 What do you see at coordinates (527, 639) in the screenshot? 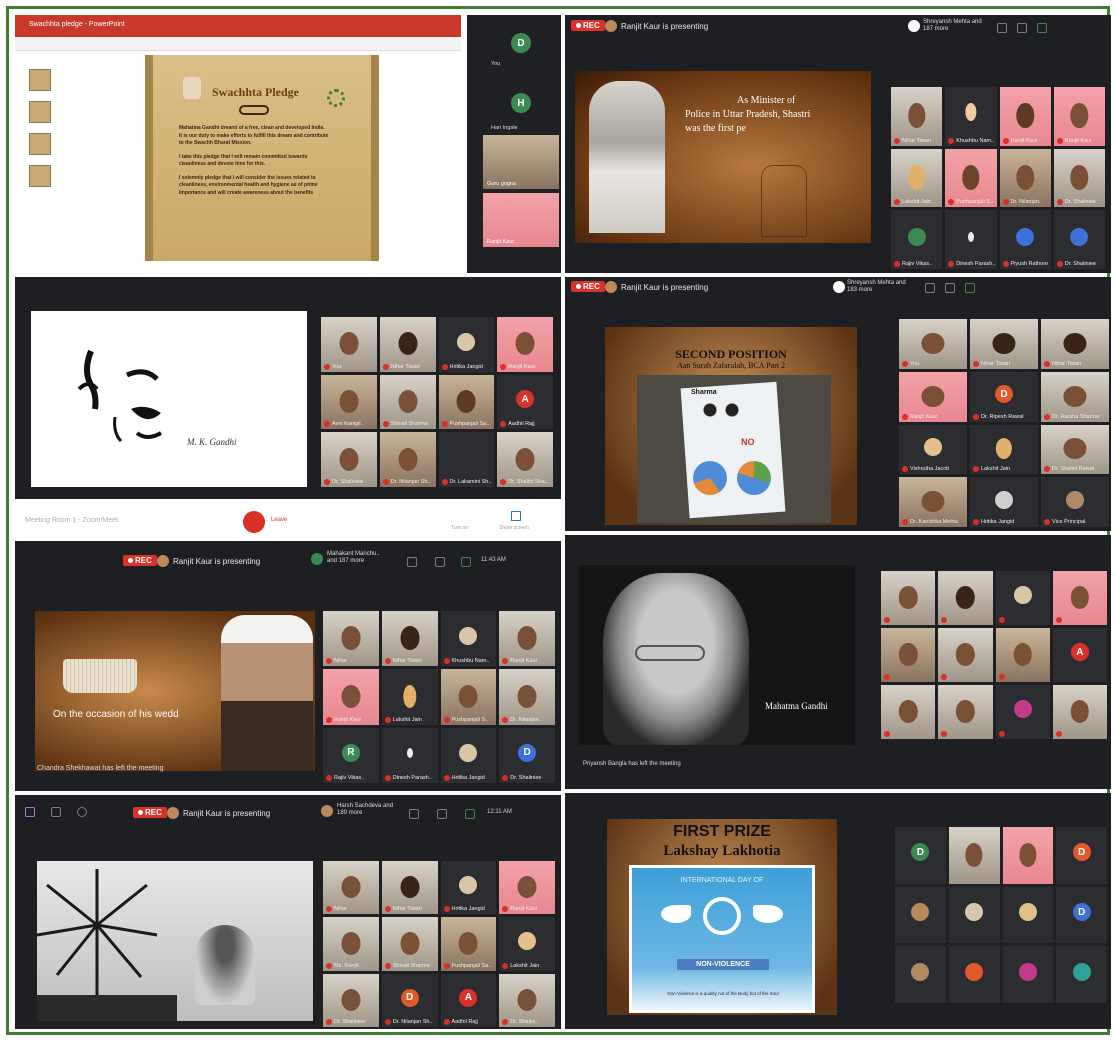
I see `participant-tile: Ranjit Kaur` at bounding box center [527, 639].